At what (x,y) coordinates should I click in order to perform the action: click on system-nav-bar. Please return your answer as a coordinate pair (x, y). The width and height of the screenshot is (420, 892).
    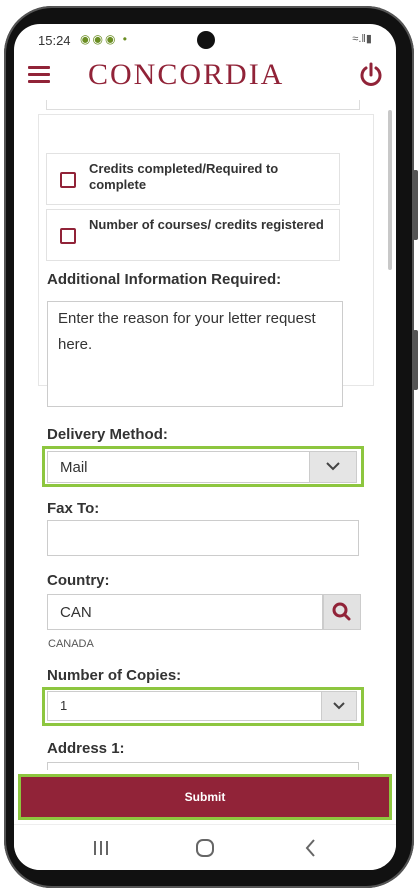
    Looking at the image, I should click on (205, 847).